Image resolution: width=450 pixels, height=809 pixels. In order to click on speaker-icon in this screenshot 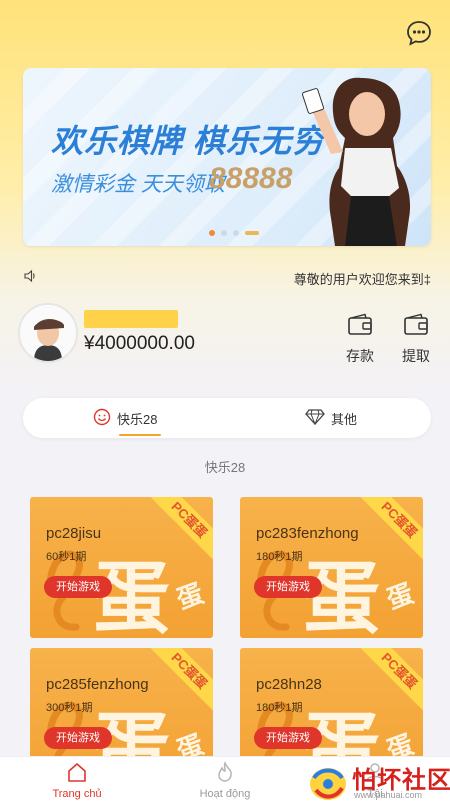, I will do `click(30, 278)`.